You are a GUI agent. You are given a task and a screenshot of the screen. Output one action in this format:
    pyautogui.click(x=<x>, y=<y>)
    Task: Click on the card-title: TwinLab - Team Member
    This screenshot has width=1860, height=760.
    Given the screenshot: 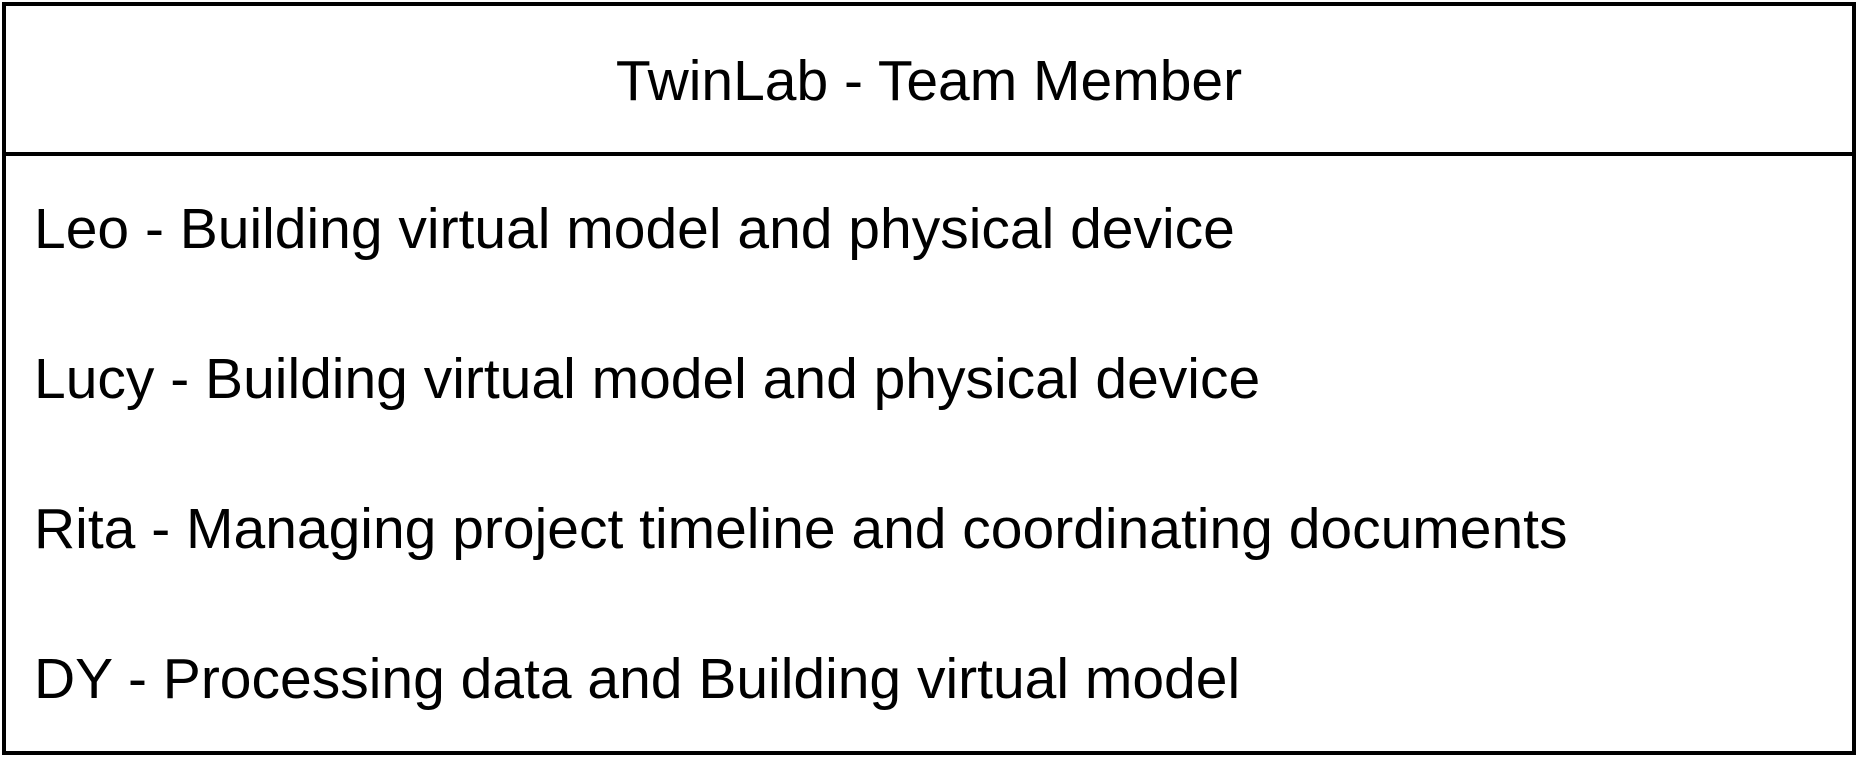 What is the action you would take?
    pyautogui.click(x=929, y=80)
    